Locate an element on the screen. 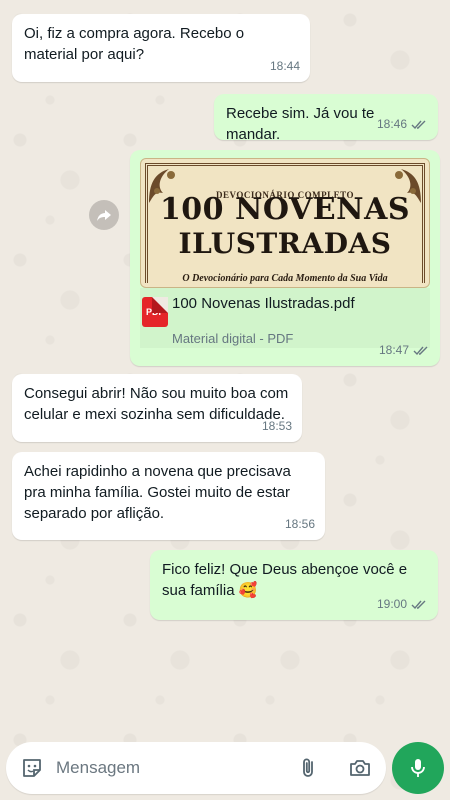 The width and height of the screenshot is (450, 800). forward-icon is located at coordinates (104, 215).